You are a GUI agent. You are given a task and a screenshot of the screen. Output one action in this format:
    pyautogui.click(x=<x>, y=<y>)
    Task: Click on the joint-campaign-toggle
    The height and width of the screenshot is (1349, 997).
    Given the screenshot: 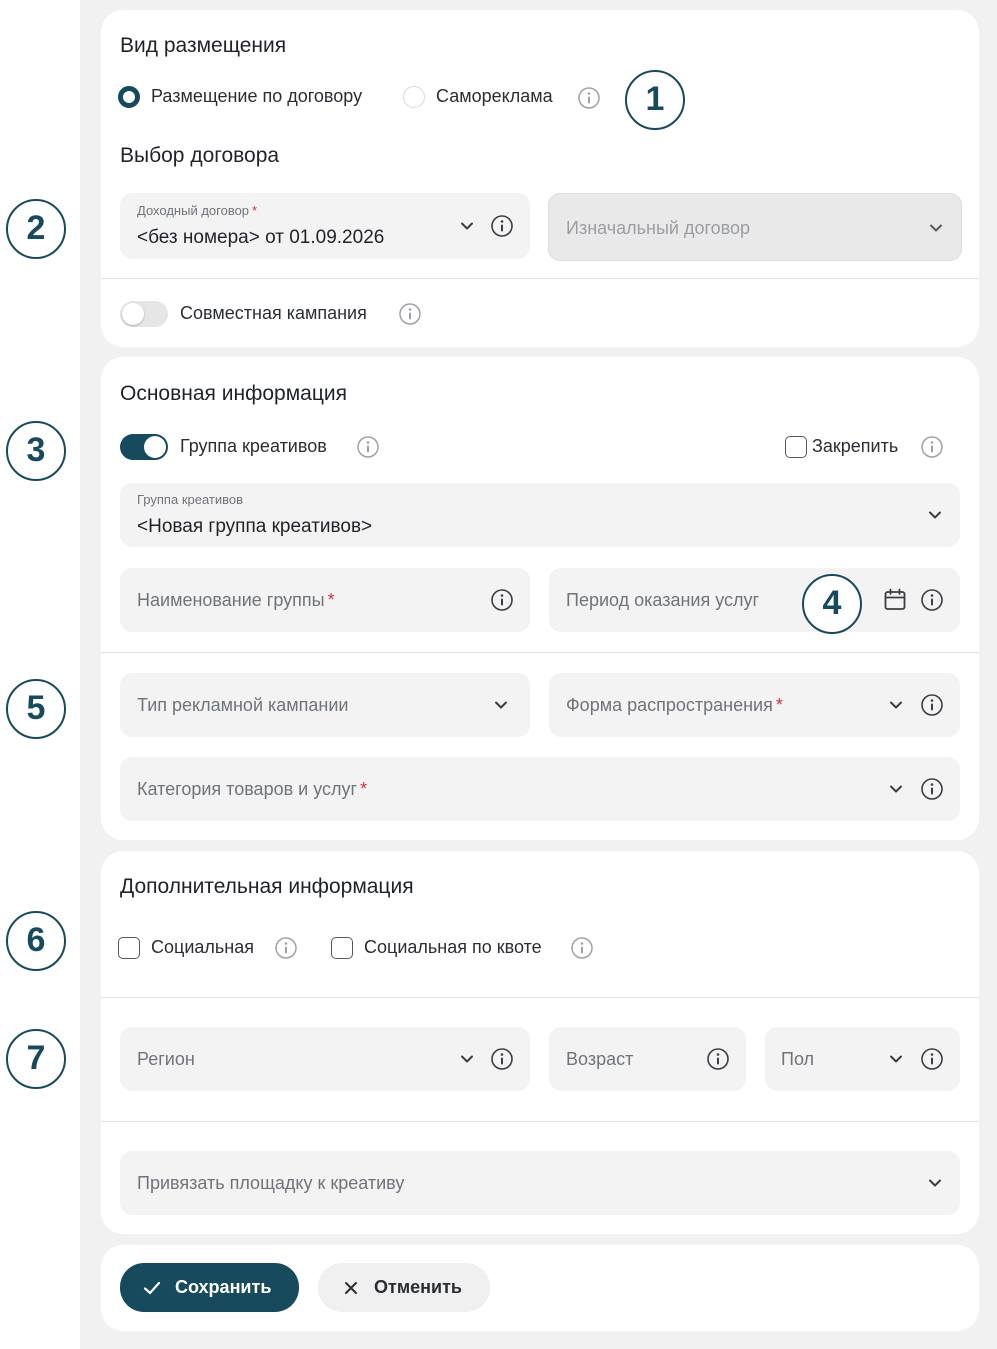 What is the action you would take?
    pyautogui.click(x=144, y=314)
    